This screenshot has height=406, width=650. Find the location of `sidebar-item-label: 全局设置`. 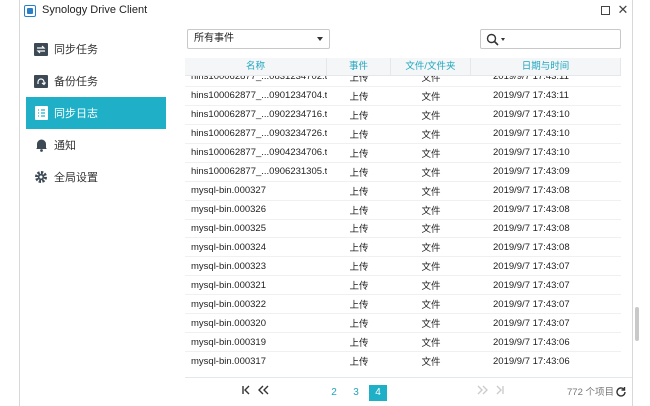

sidebar-item-label: 全局设置 is located at coordinates (76, 178).